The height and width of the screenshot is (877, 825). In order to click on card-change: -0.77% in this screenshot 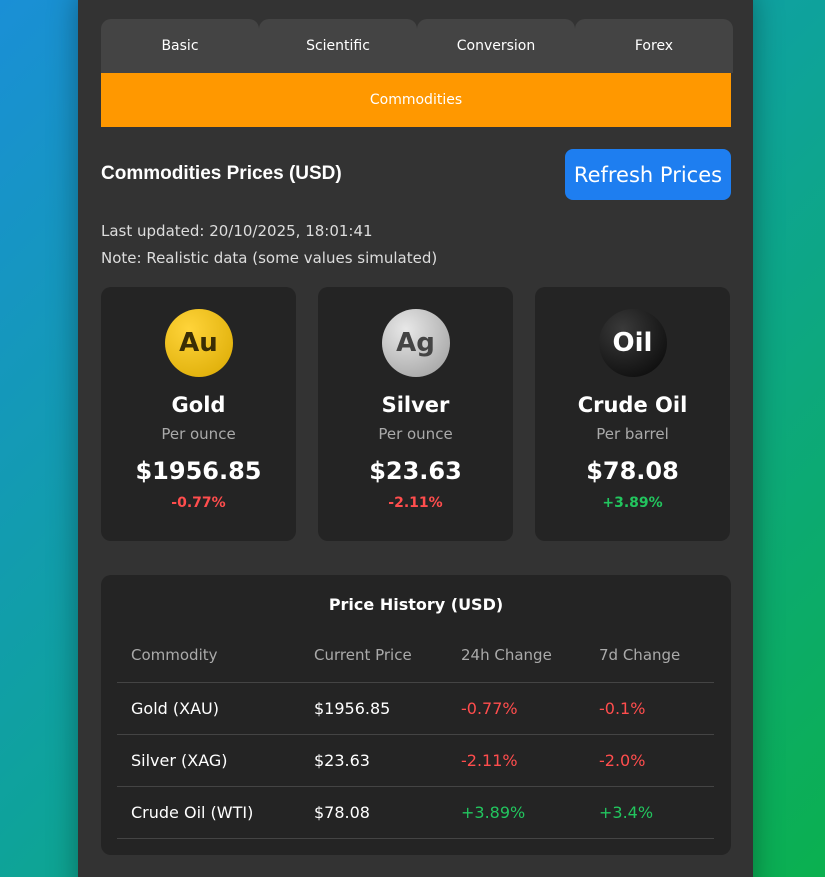, I will do `click(198, 503)`.